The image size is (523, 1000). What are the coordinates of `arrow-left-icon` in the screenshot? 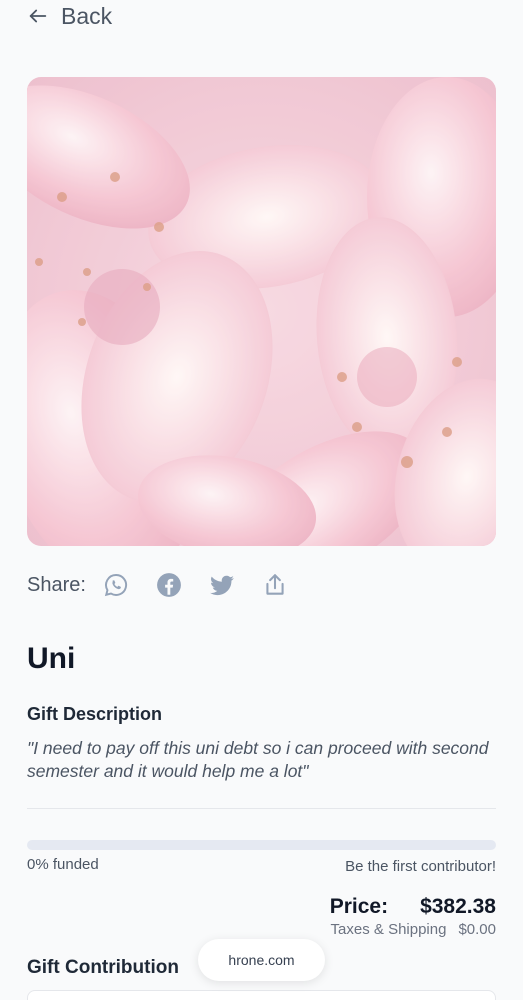 It's located at (38, 16).